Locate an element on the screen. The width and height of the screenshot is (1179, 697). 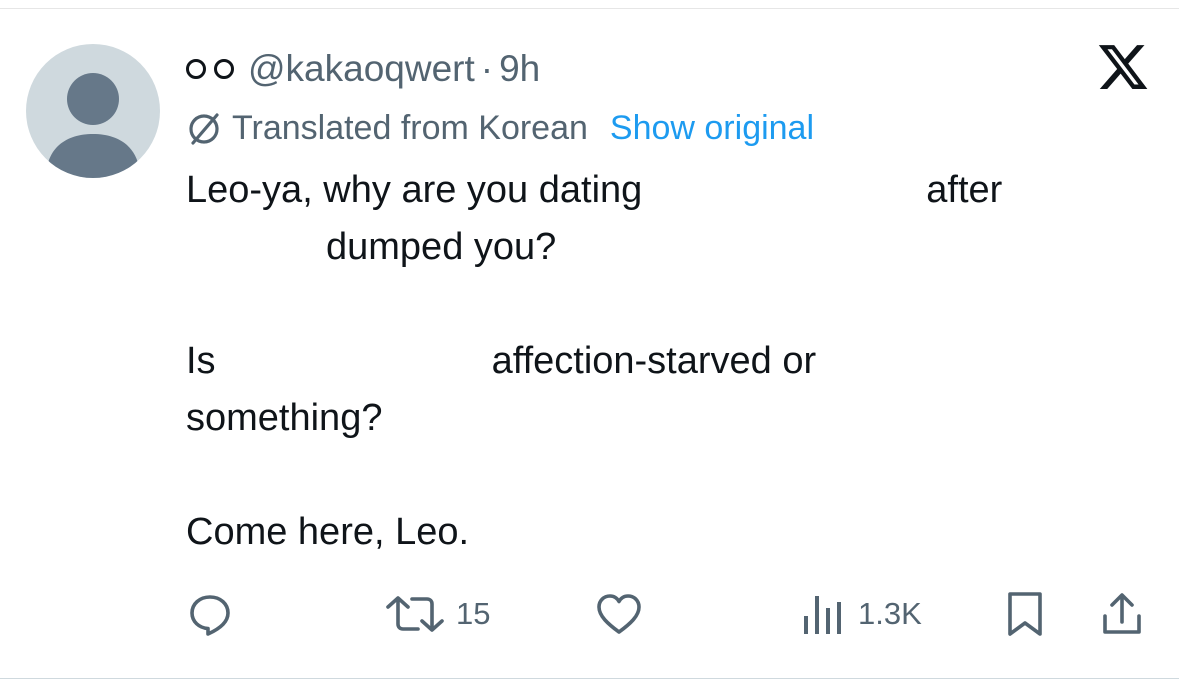
tweet-text-line1: Leo-ya, why are you dating is located at coordinates (414, 190).